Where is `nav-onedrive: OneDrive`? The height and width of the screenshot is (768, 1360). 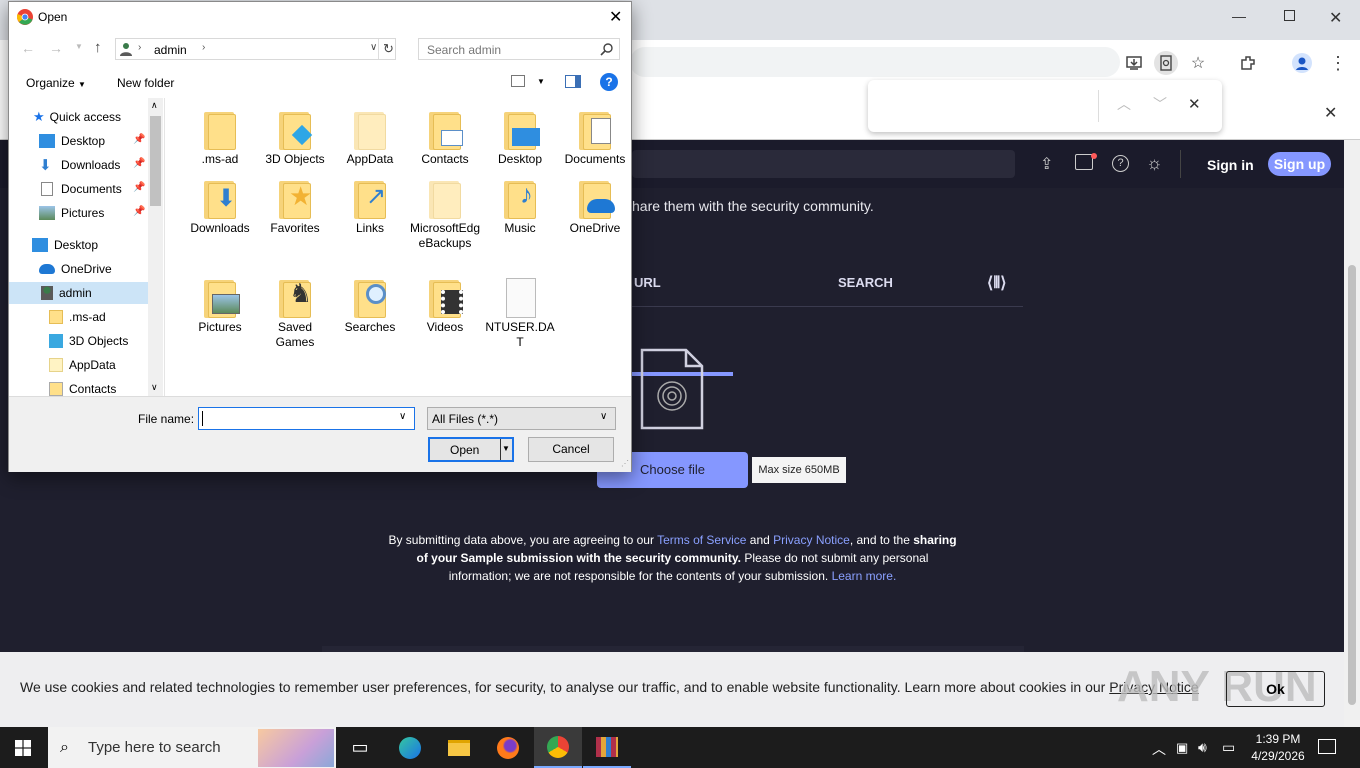
nav-onedrive: OneDrive is located at coordinates (75, 269).